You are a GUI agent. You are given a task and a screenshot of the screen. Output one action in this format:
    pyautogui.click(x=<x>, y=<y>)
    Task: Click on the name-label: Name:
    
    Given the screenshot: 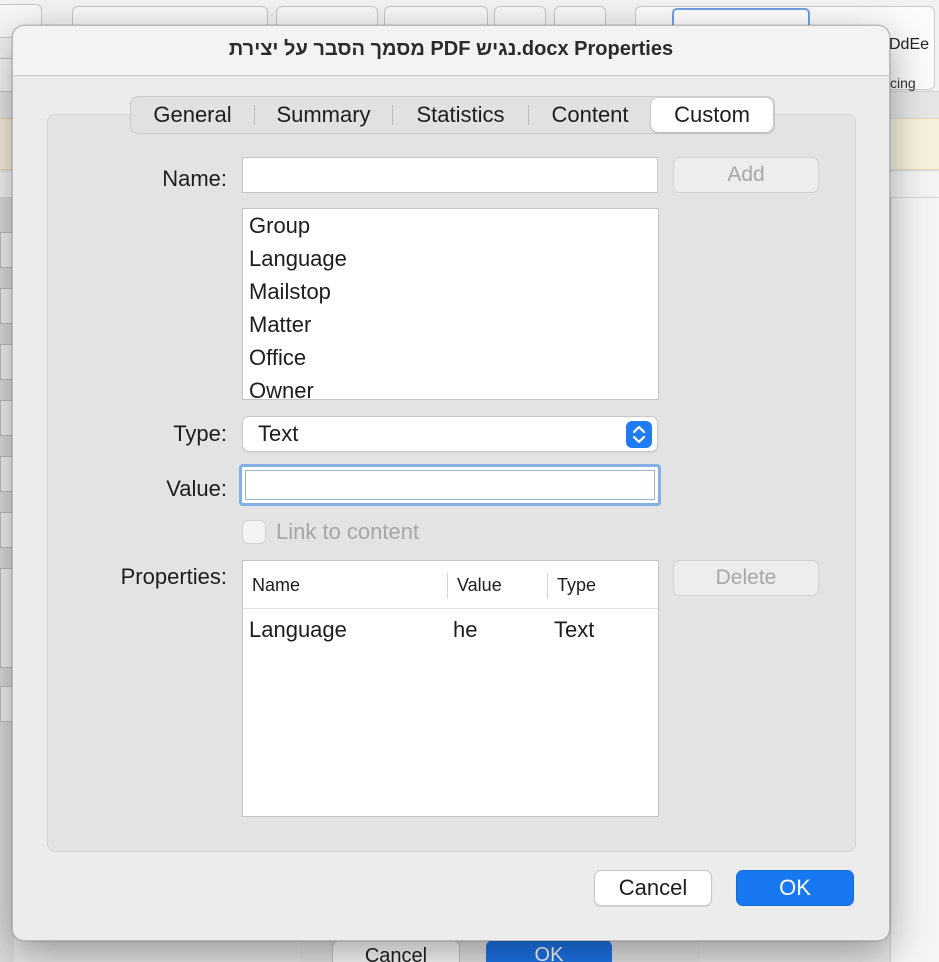 What is the action you would take?
    pyautogui.click(x=194, y=178)
    